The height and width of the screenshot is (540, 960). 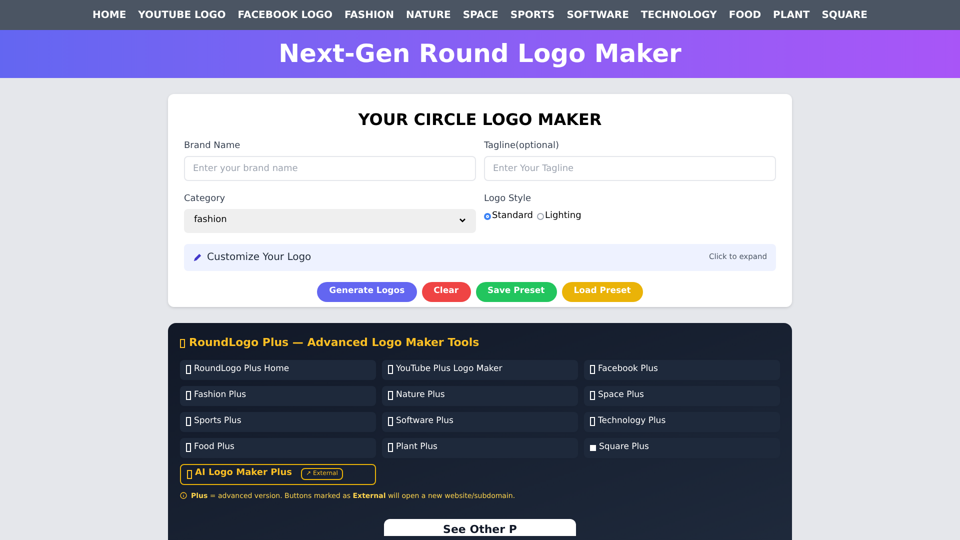 What do you see at coordinates (682, 396) in the screenshot?
I see `plus-link: Space Plus` at bounding box center [682, 396].